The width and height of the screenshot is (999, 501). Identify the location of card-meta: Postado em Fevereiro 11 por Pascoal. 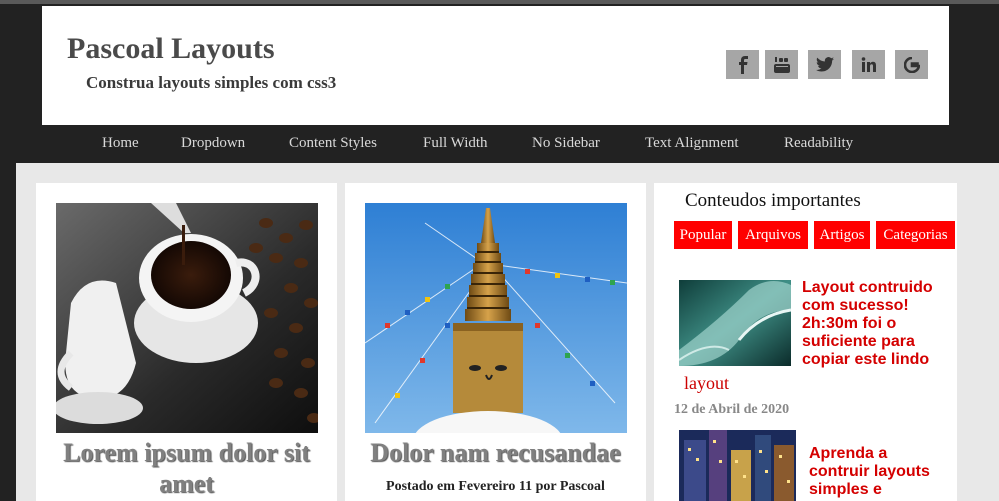
(495, 486).